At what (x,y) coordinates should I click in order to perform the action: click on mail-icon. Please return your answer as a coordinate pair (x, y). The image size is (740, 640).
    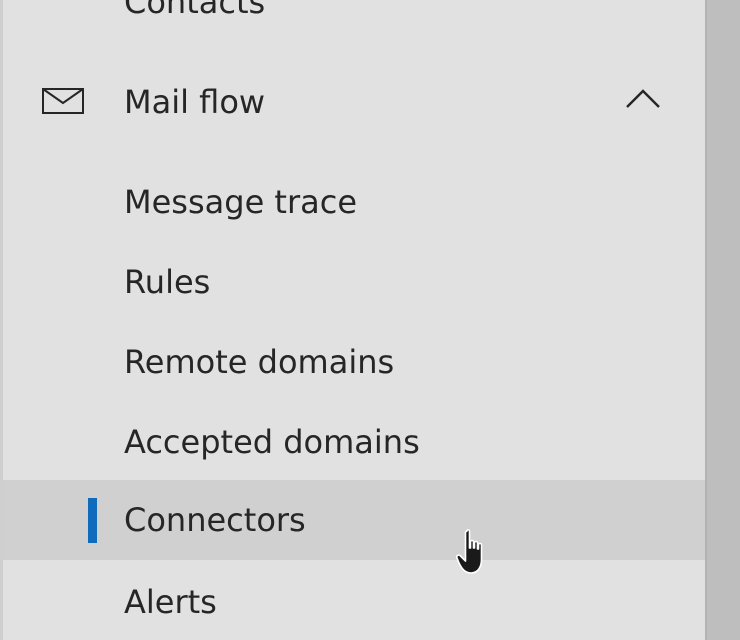
    Looking at the image, I should click on (63, 103).